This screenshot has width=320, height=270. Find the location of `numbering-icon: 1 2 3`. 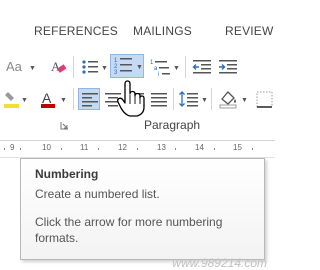

numbering-icon: 1 2 3 is located at coordinates (123, 67).